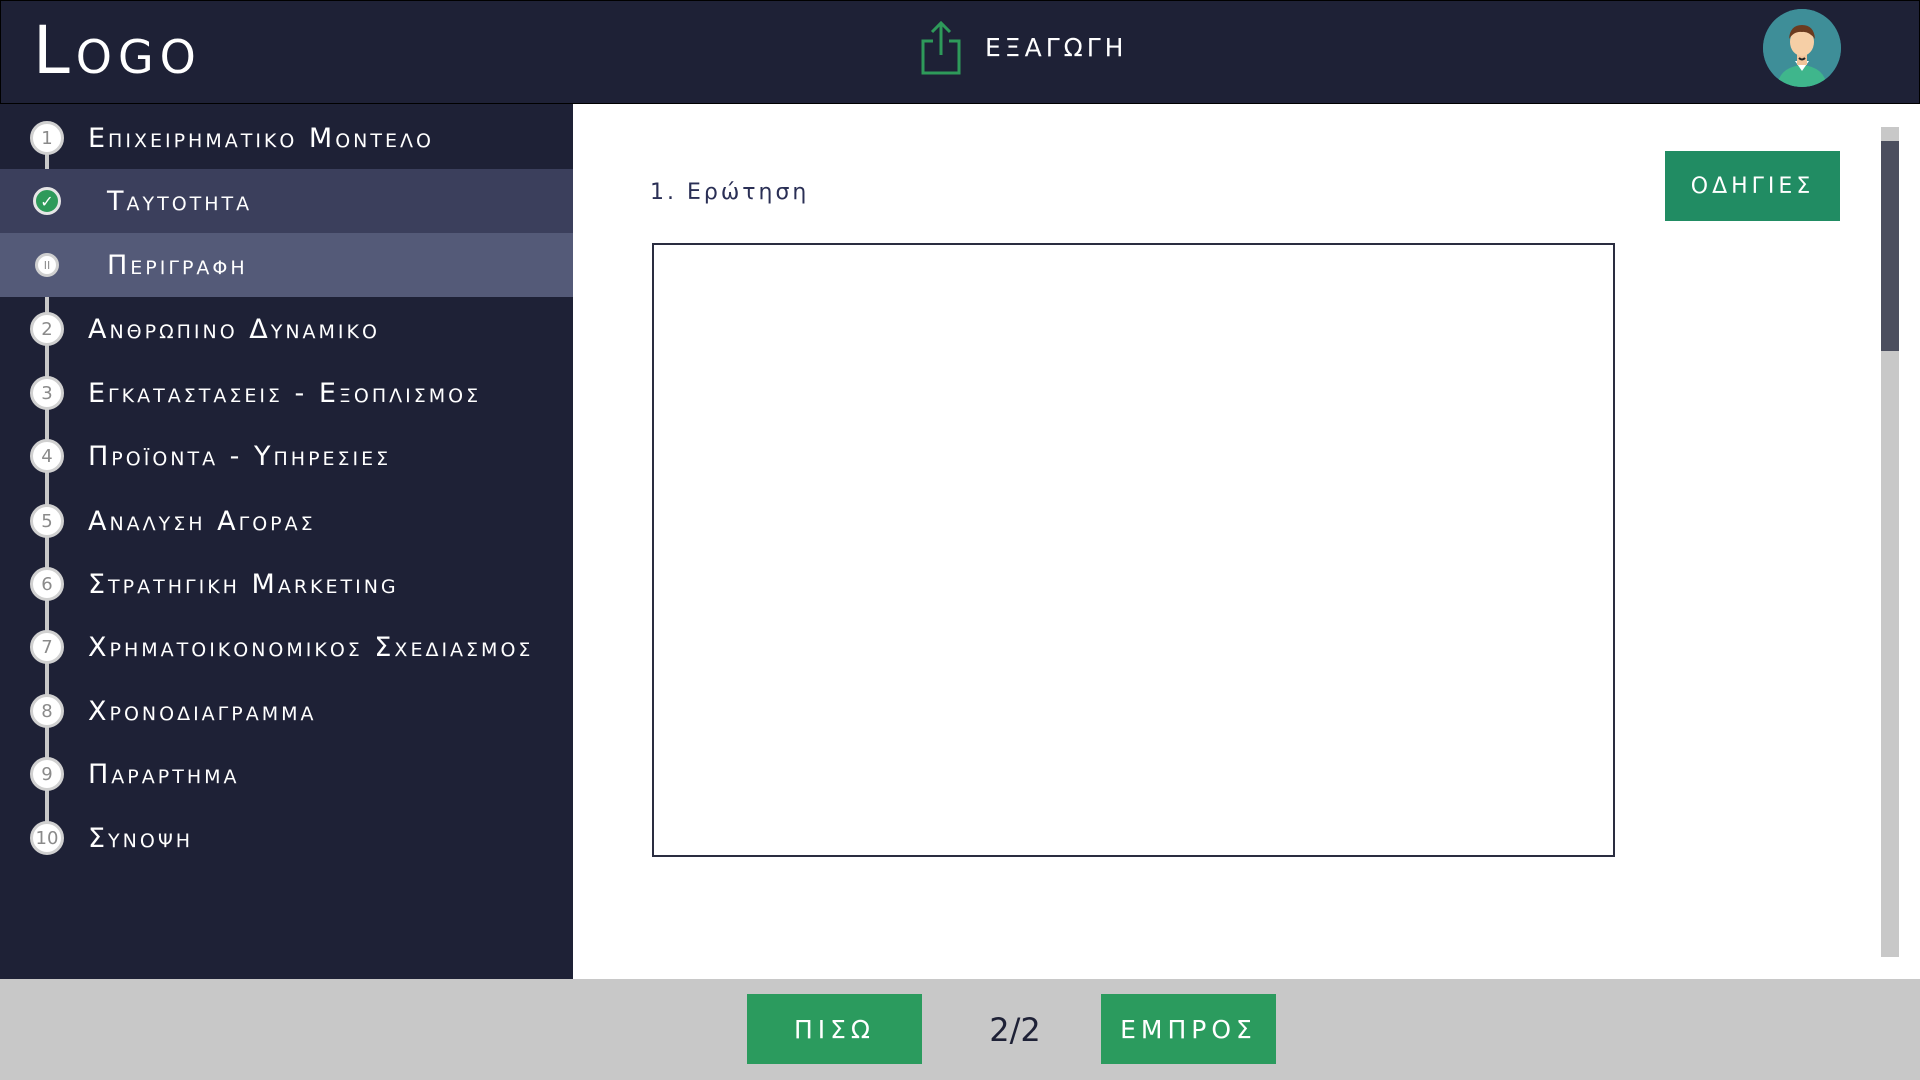 The width and height of the screenshot is (1920, 1080). Describe the element at coordinates (834, 1029) in the screenshot. I see `back-button: ΠΙΣΩ` at that location.